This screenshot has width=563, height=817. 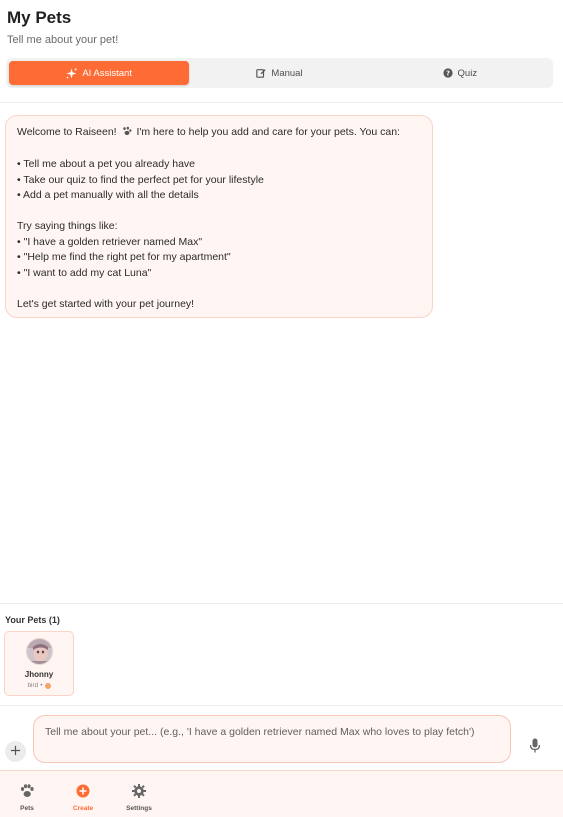 I want to click on examples-heading: Try saying things like:, so click(x=67, y=226).